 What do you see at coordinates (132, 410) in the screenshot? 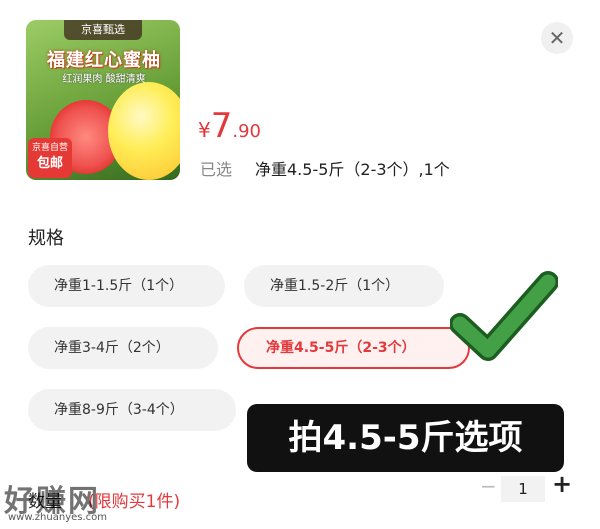
I see `spec-option-5: 净重8-9斤（3-4个）` at bounding box center [132, 410].